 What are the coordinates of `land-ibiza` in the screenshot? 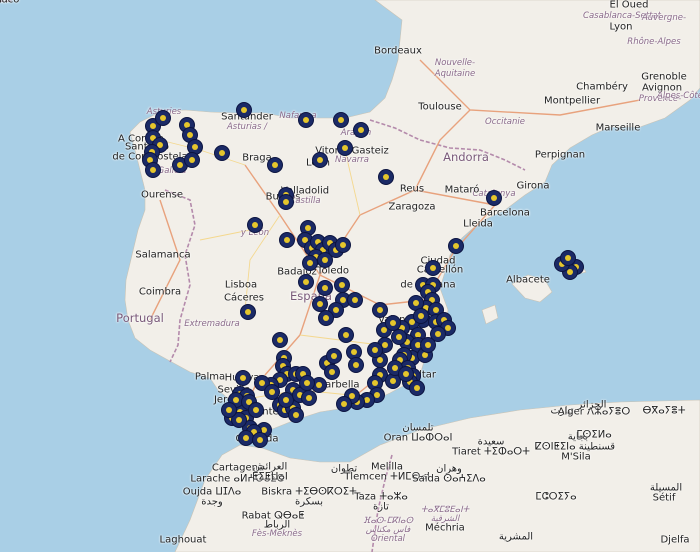 It's located at (490, 314).